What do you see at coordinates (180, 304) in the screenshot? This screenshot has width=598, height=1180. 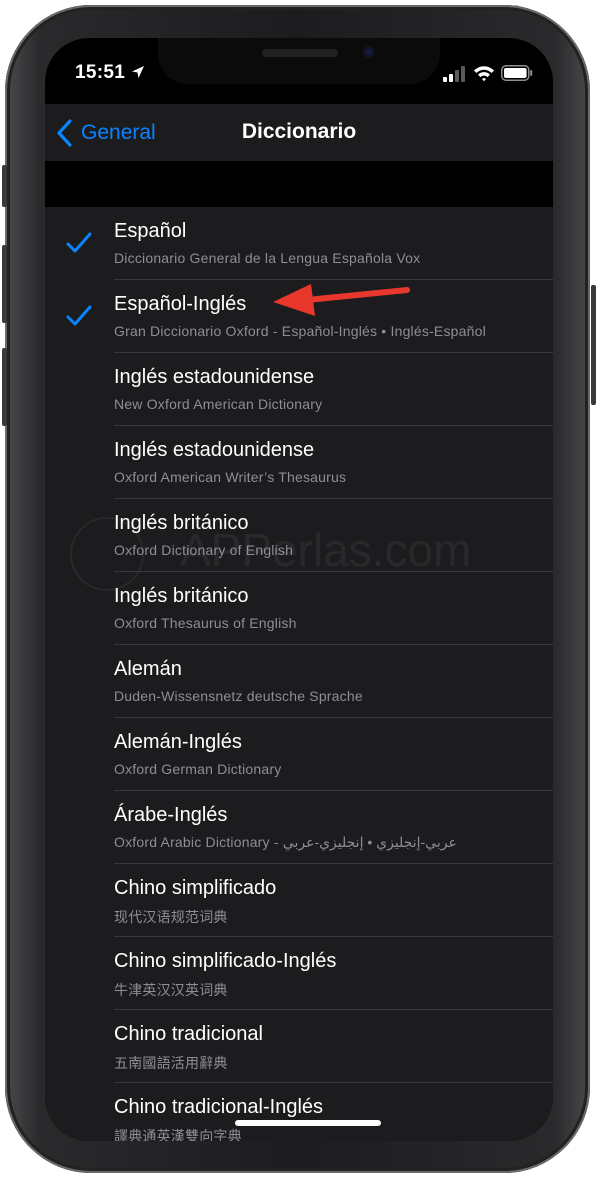 I see `dictionary-title: Español-Inglés` at bounding box center [180, 304].